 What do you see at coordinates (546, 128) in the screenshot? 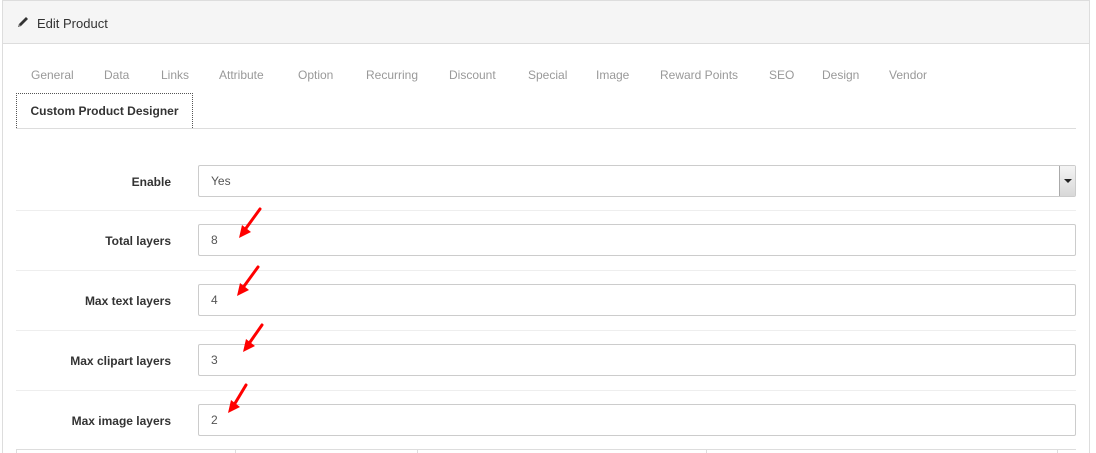
I see `tab-divider` at bounding box center [546, 128].